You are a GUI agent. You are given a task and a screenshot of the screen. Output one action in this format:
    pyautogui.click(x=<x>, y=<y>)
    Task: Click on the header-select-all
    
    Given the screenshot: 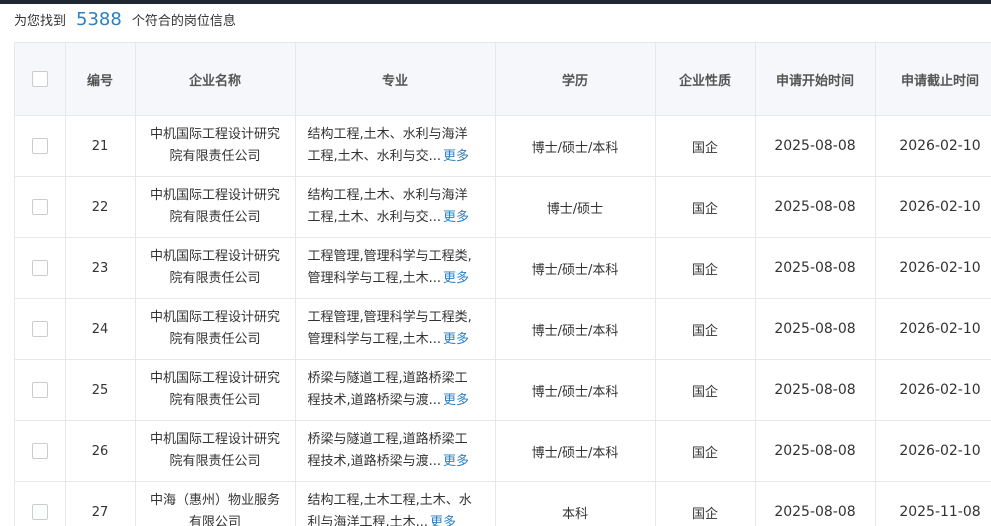 What is the action you would take?
    pyautogui.click(x=40, y=79)
    